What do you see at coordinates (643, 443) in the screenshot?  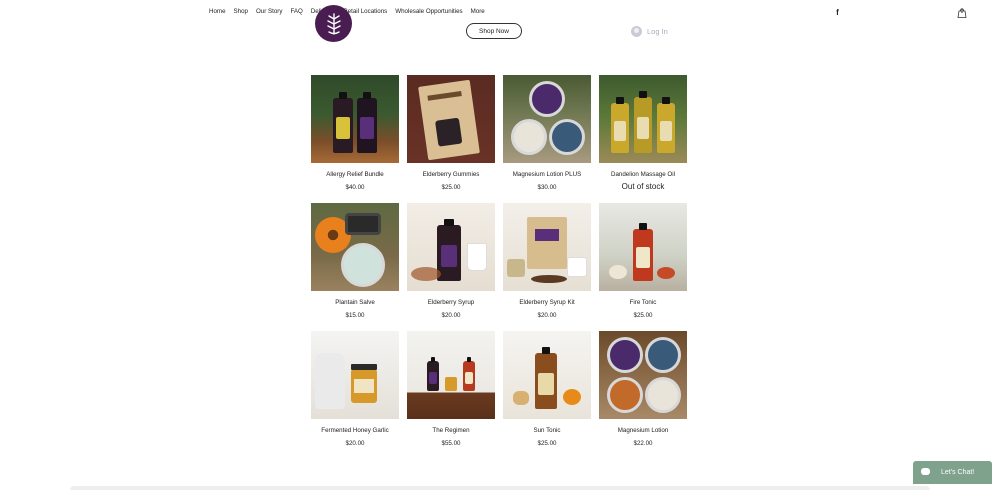 I see `product-price: $22.00` at bounding box center [643, 443].